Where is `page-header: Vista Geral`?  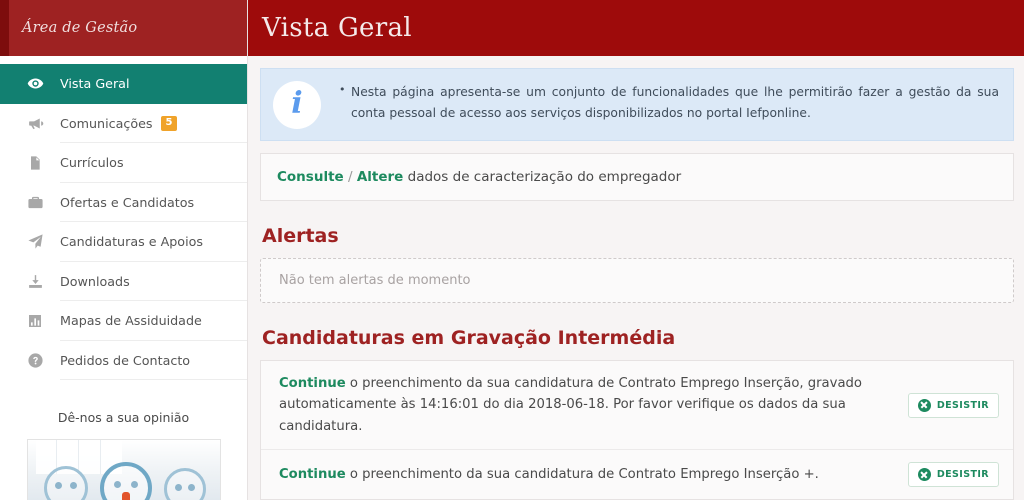
page-header: Vista Geral is located at coordinates (636, 28).